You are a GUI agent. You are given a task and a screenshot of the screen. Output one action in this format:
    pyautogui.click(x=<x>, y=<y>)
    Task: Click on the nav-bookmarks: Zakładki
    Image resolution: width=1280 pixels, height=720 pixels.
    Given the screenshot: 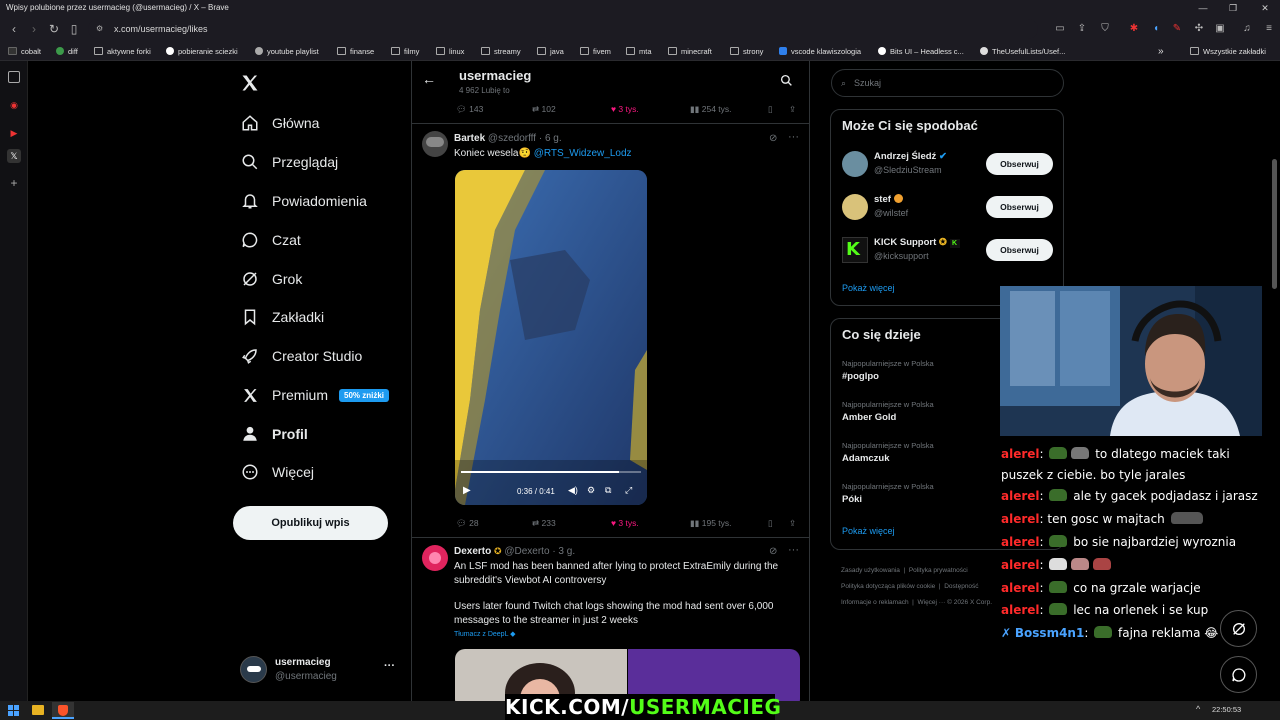 What is the action you would take?
    pyautogui.click(x=282, y=317)
    